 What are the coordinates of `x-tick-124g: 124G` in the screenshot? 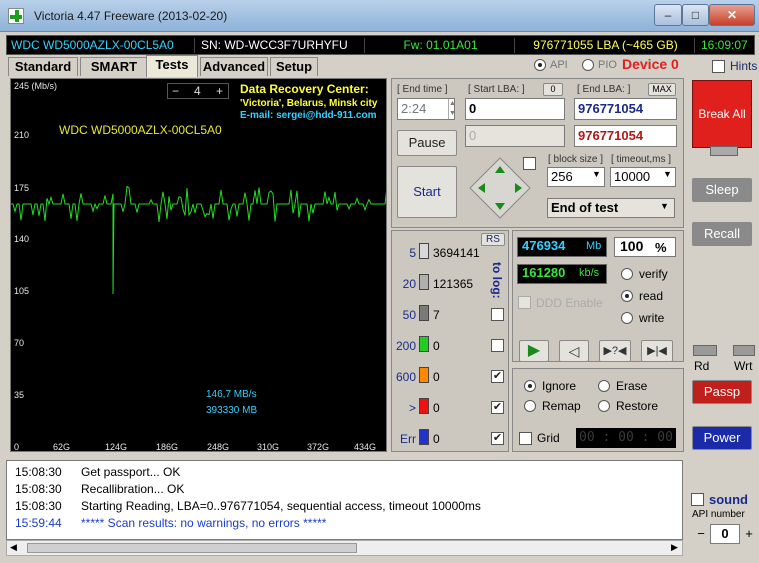 It's located at (116, 447).